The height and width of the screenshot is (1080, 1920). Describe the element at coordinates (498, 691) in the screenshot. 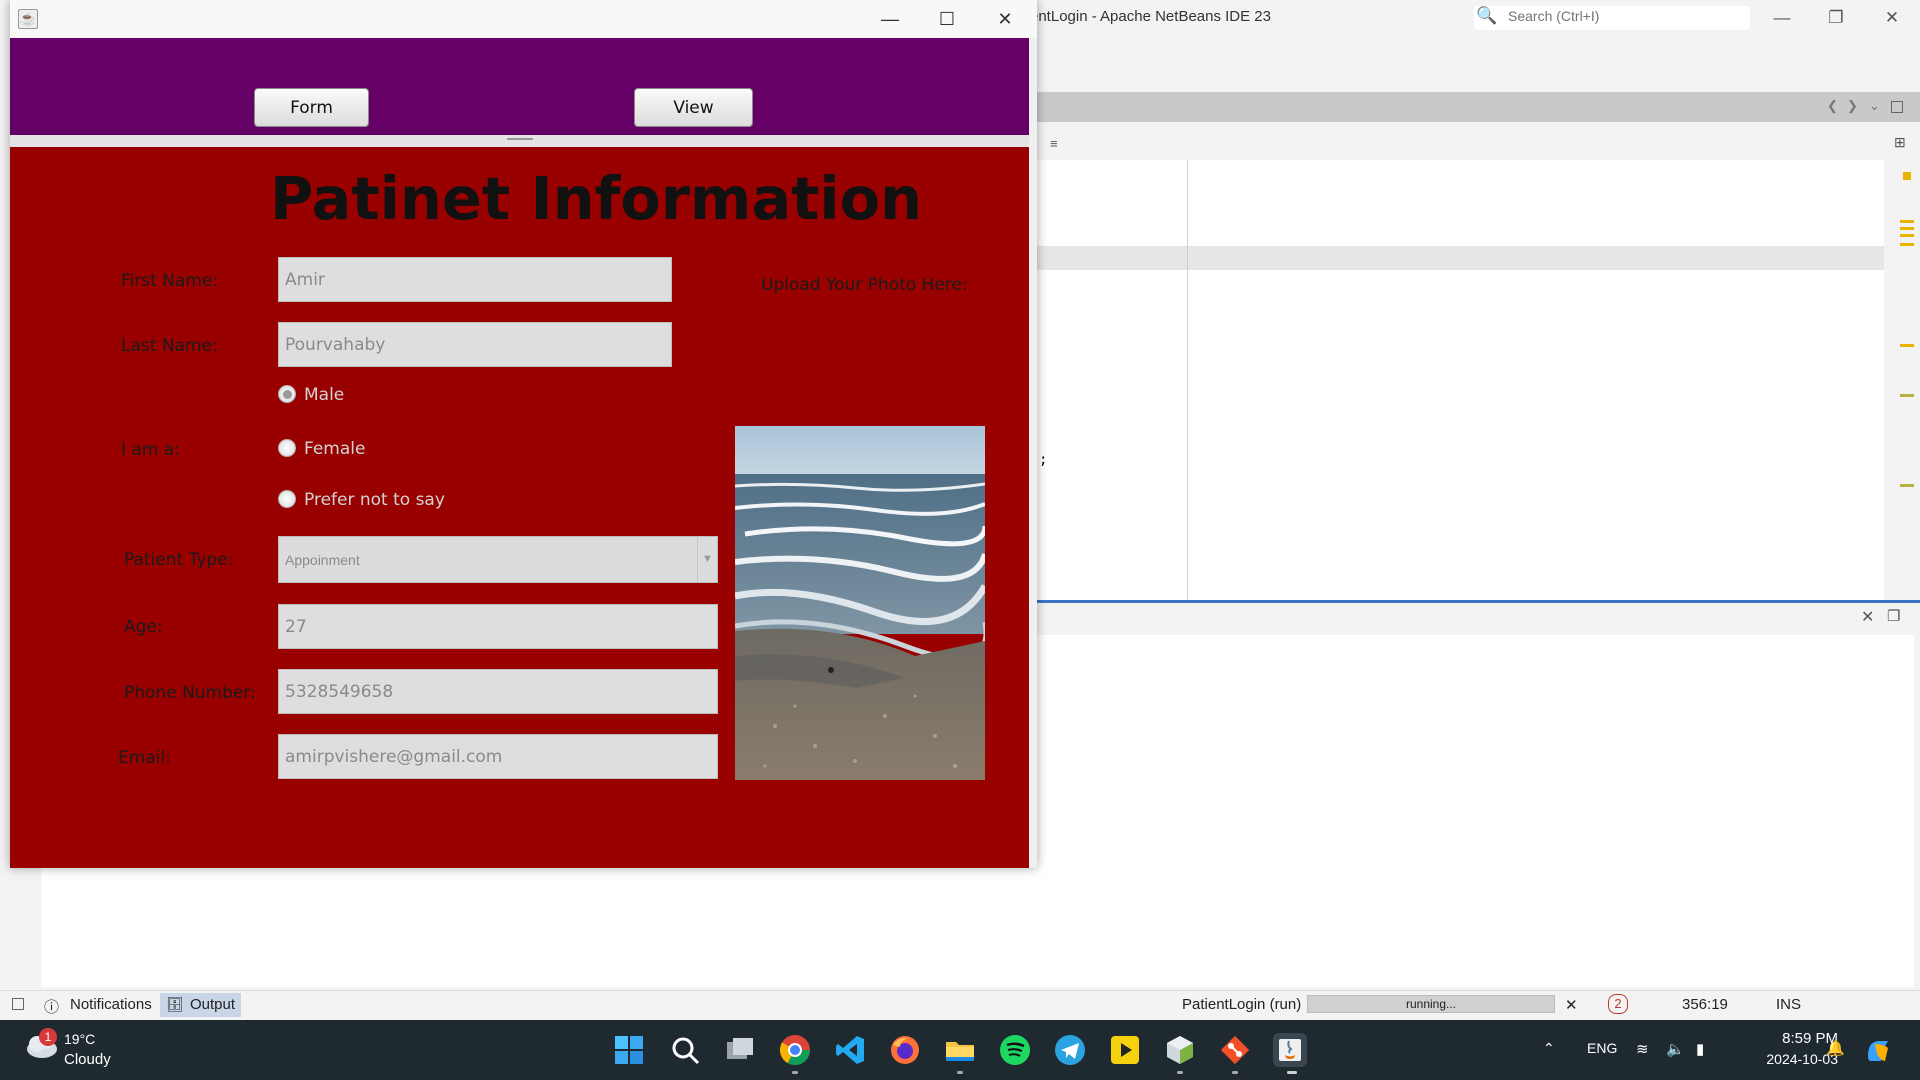

I see `phone-field` at that location.